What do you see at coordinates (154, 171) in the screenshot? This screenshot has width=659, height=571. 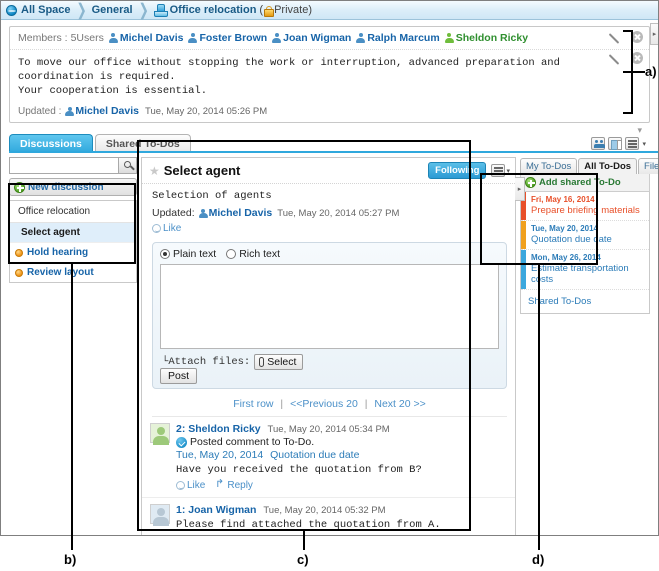 I see `star-icon: ★` at bounding box center [154, 171].